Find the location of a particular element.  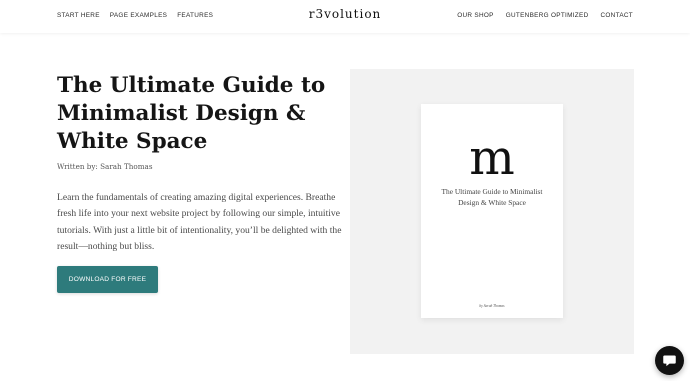

byline: Written by: Sarah Thomas is located at coordinates (105, 166).